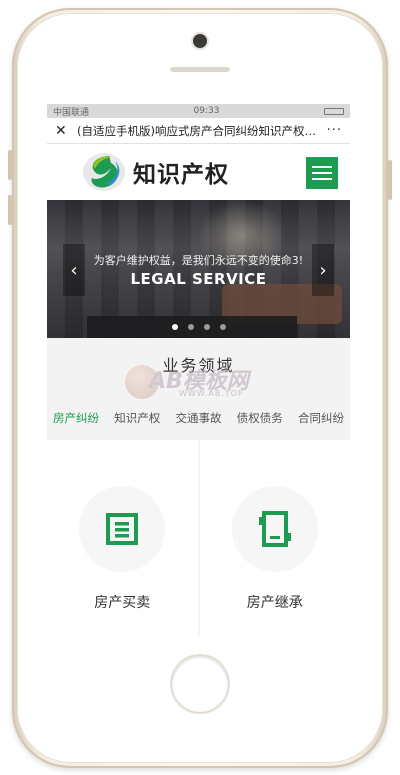 The width and height of the screenshot is (400, 775). What do you see at coordinates (198, 269) in the screenshot?
I see `hero-banner: 为客户维护权益，是我们永远不变的使命3! LEGAL SERVICE ‹ ›` at bounding box center [198, 269].